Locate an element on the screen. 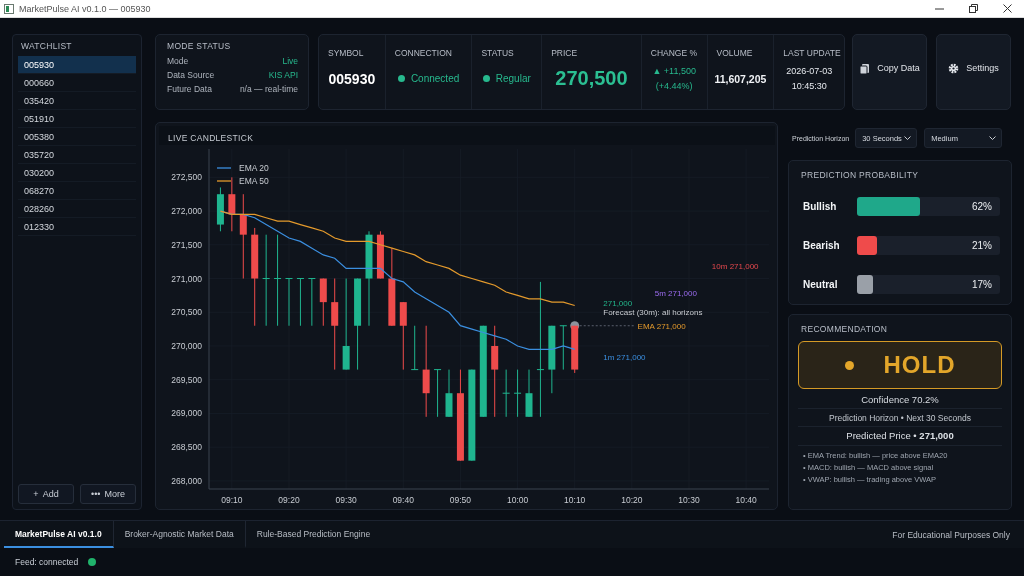 The image size is (1024, 576). field-label: Data Source is located at coordinates (191, 75).